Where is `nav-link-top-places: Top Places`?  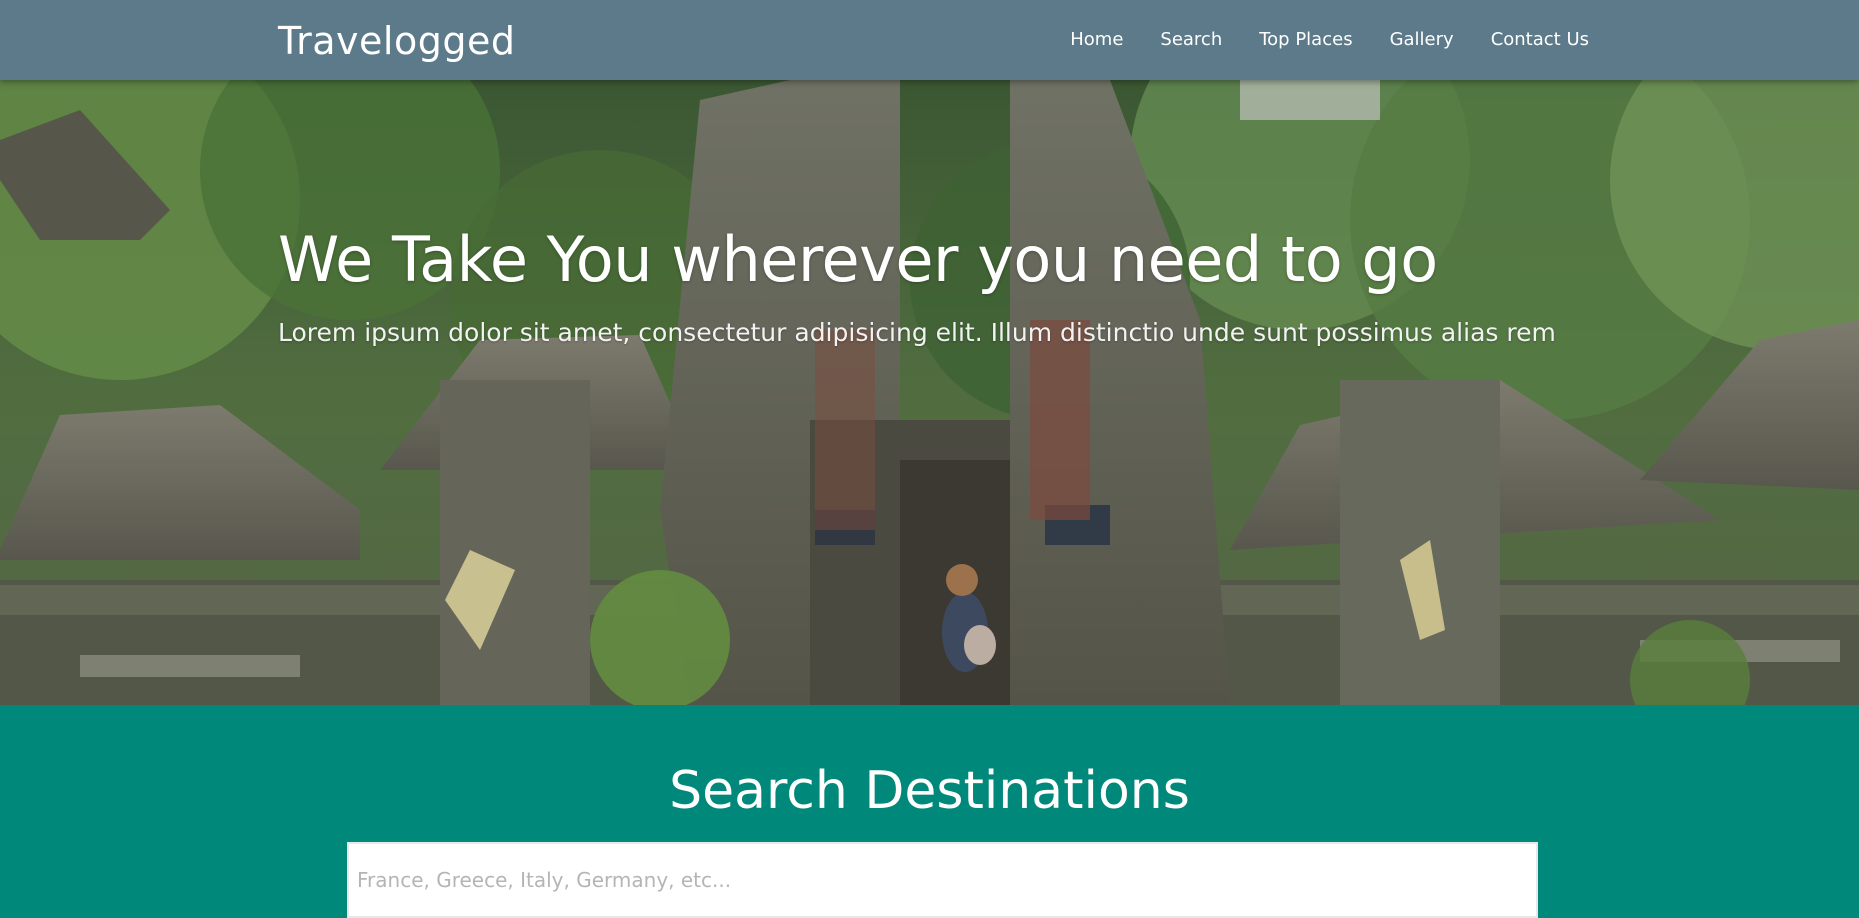 nav-link-top-places: Top Places is located at coordinates (1305, 40).